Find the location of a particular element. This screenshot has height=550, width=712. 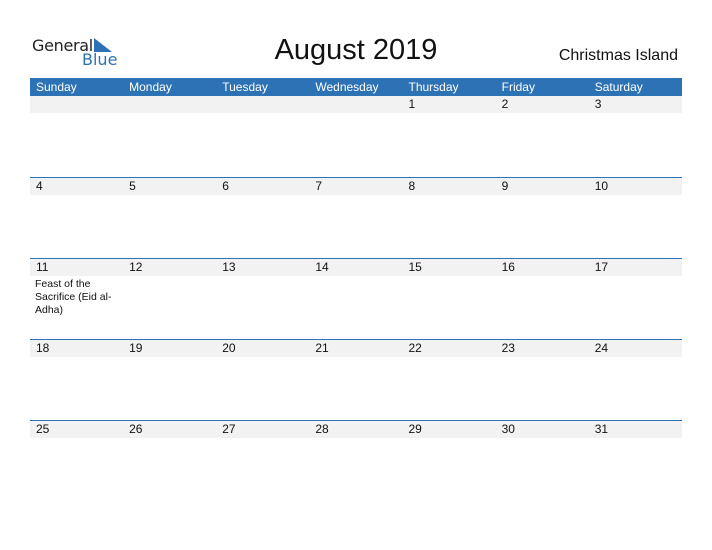

day-cell: 31 is located at coordinates (635, 461).